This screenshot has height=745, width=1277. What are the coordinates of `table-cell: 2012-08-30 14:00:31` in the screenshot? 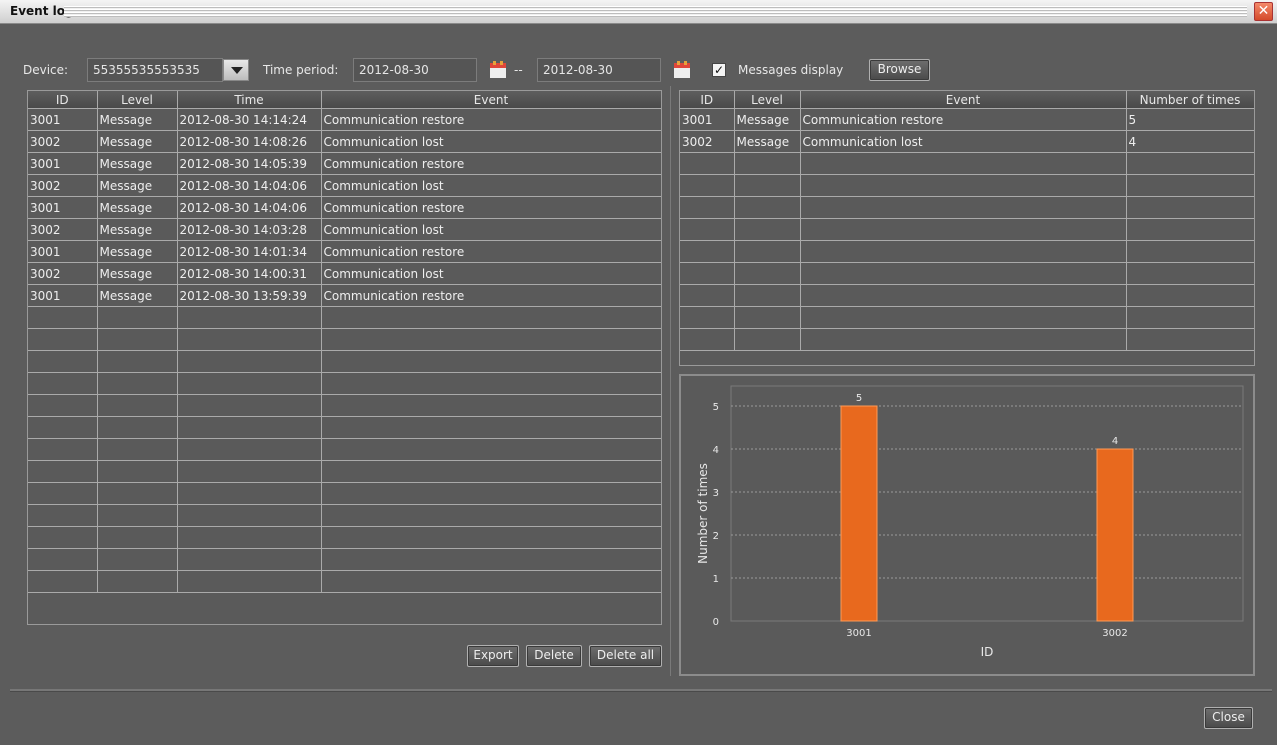 It's located at (249, 273).